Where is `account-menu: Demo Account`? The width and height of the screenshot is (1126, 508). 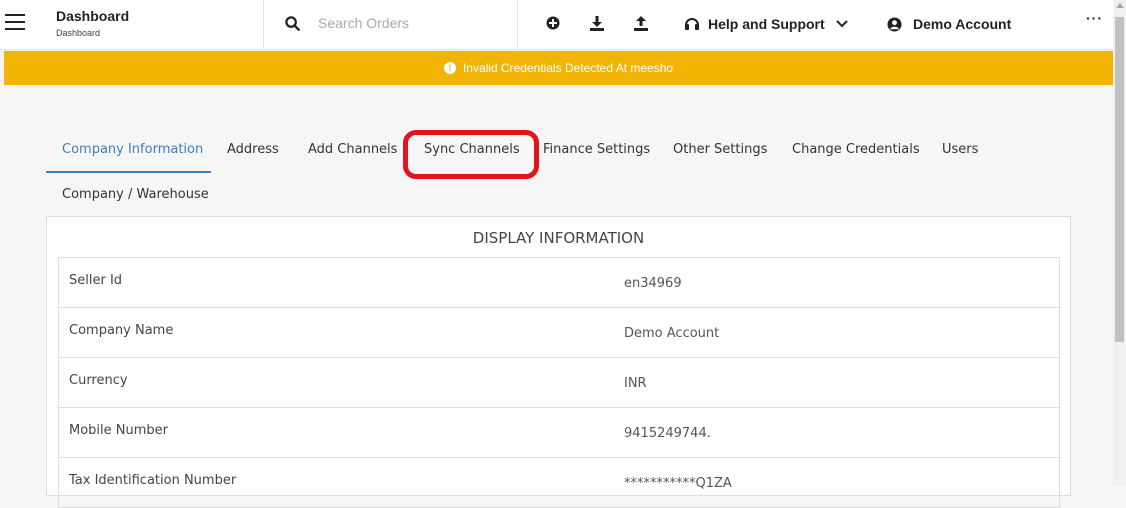 account-menu: Demo Account is located at coordinates (949, 24).